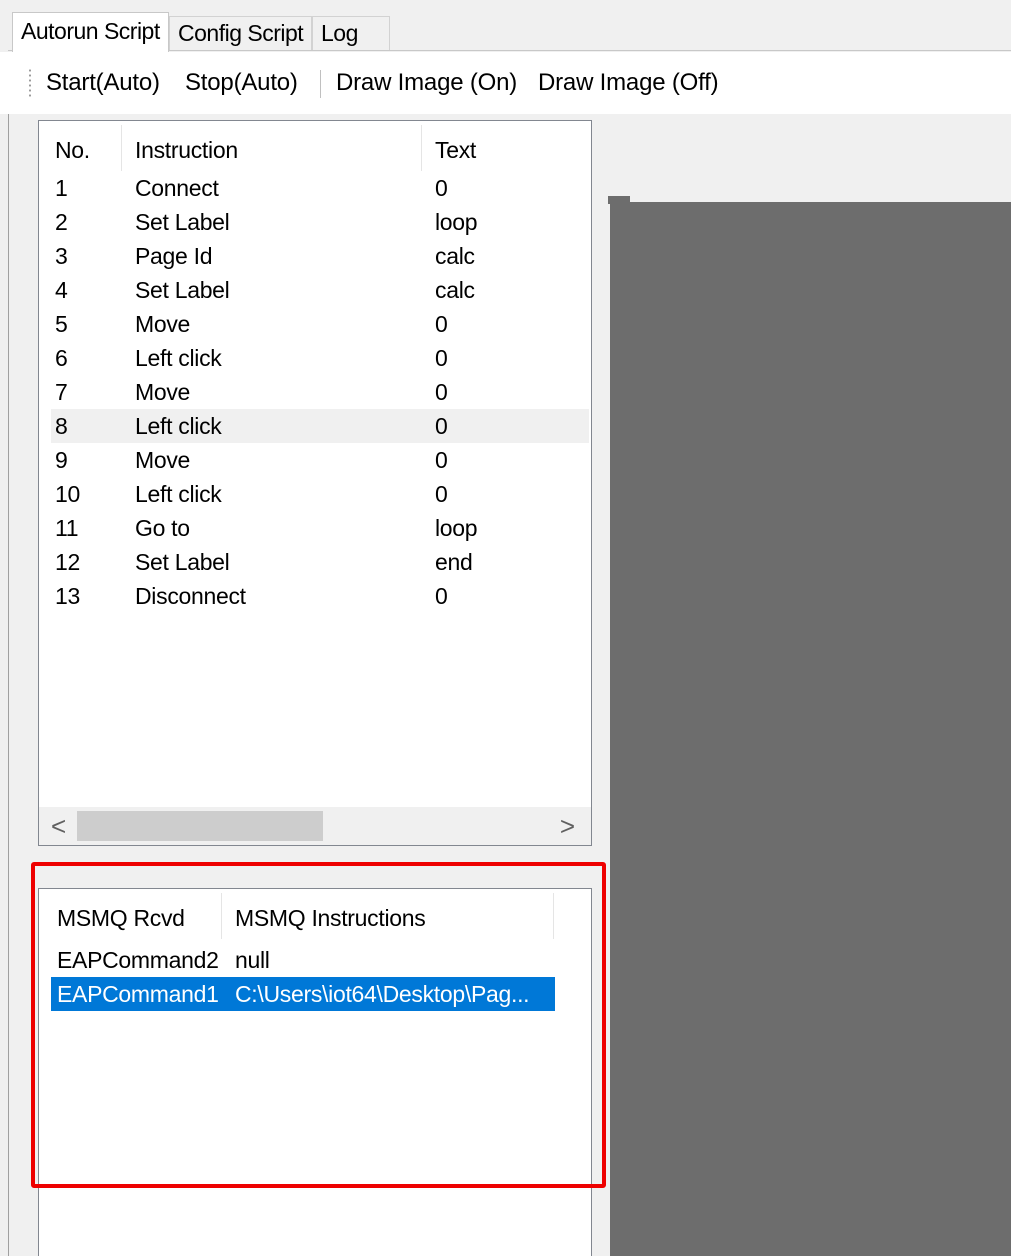 The image size is (1011, 1256). What do you see at coordinates (8, 685) in the screenshot?
I see `left-panel-border` at bounding box center [8, 685].